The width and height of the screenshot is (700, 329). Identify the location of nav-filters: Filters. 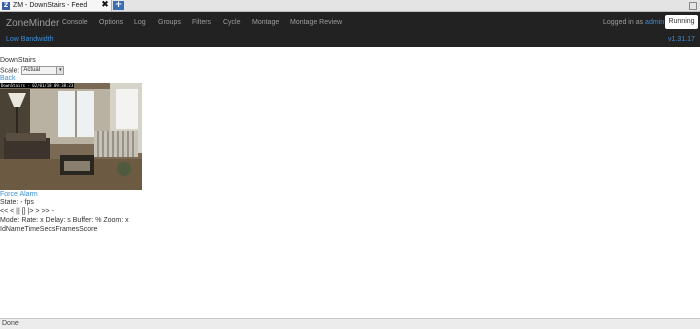
(201, 22).